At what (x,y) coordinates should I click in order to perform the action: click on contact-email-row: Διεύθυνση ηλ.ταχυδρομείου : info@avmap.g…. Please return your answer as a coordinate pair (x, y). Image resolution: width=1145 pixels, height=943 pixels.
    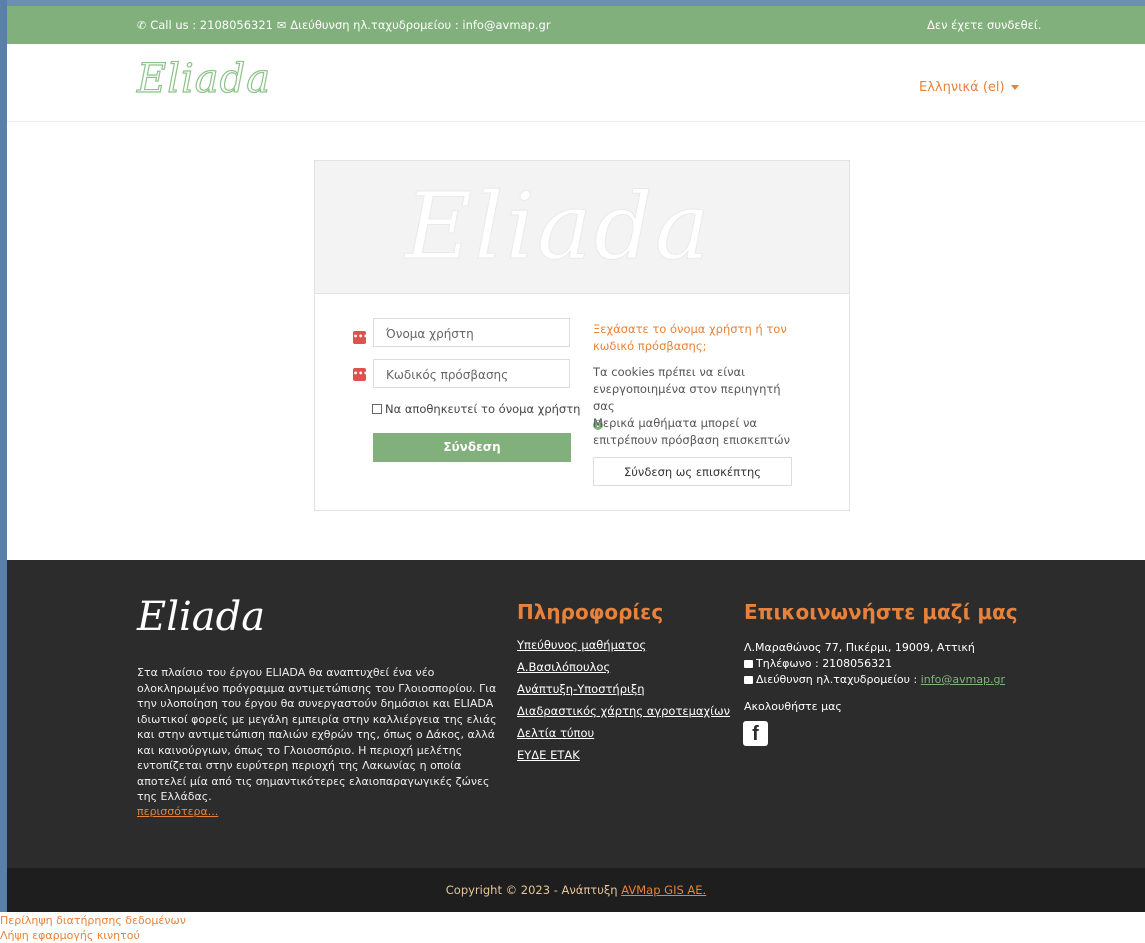
    Looking at the image, I should click on (874, 680).